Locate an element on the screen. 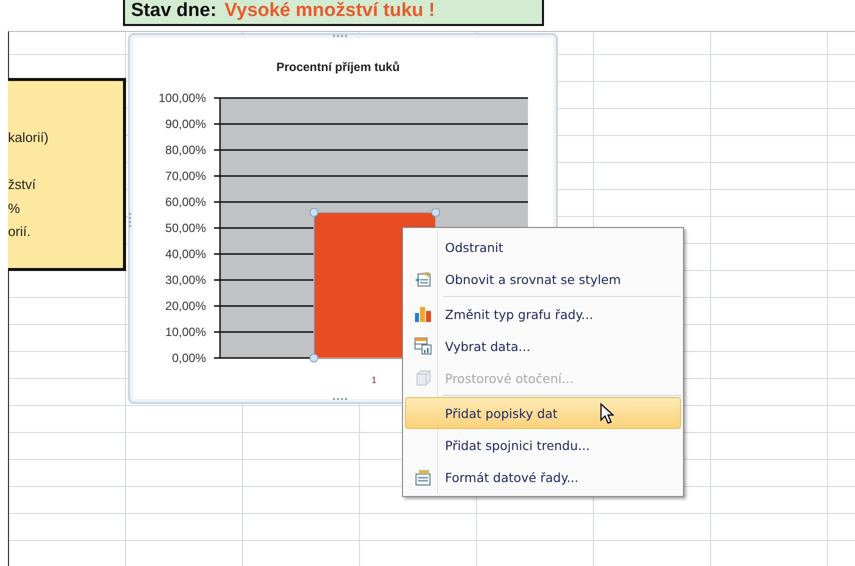 The height and width of the screenshot is (566, 855). axis-label: 100,00% is located at coordinates (182, 98).